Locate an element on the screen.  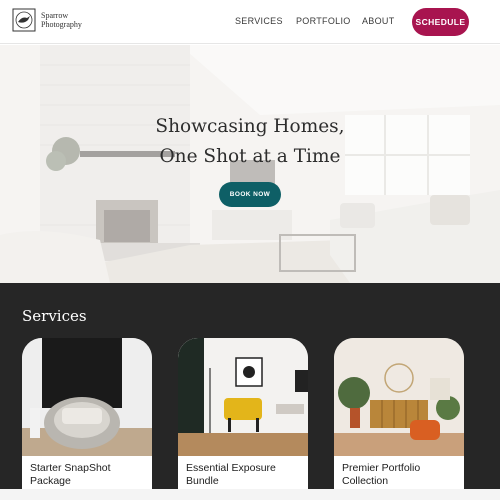
nav-portfolio: PORTFOLIO is located at coordinates (323, 21).